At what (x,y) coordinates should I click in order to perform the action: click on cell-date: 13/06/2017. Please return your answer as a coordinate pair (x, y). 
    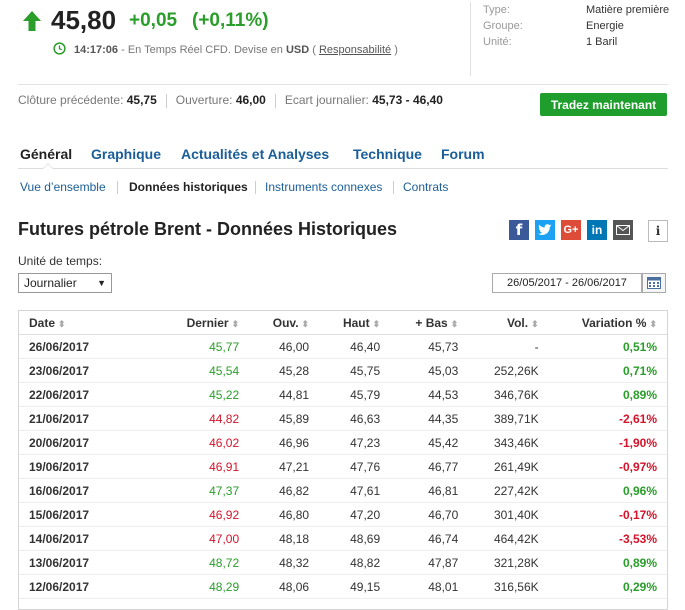
    Looking at the image, I should click on (89, 562).